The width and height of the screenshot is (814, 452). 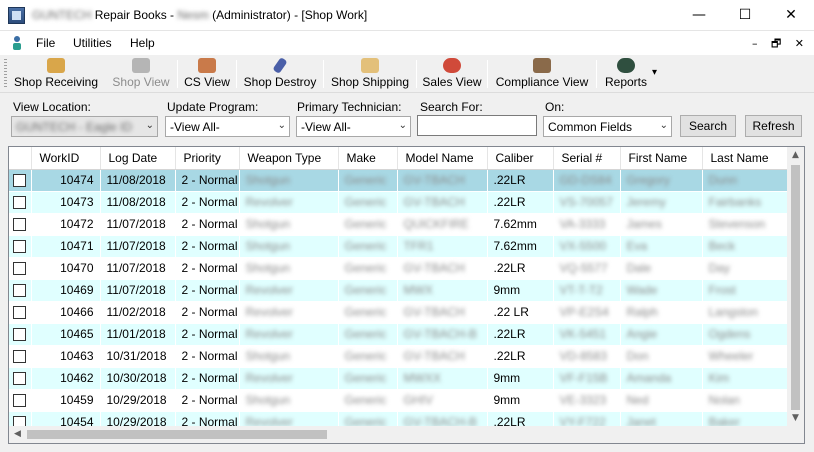 I want to click on refresh-button: Refresh, so click(x=773, y=126).